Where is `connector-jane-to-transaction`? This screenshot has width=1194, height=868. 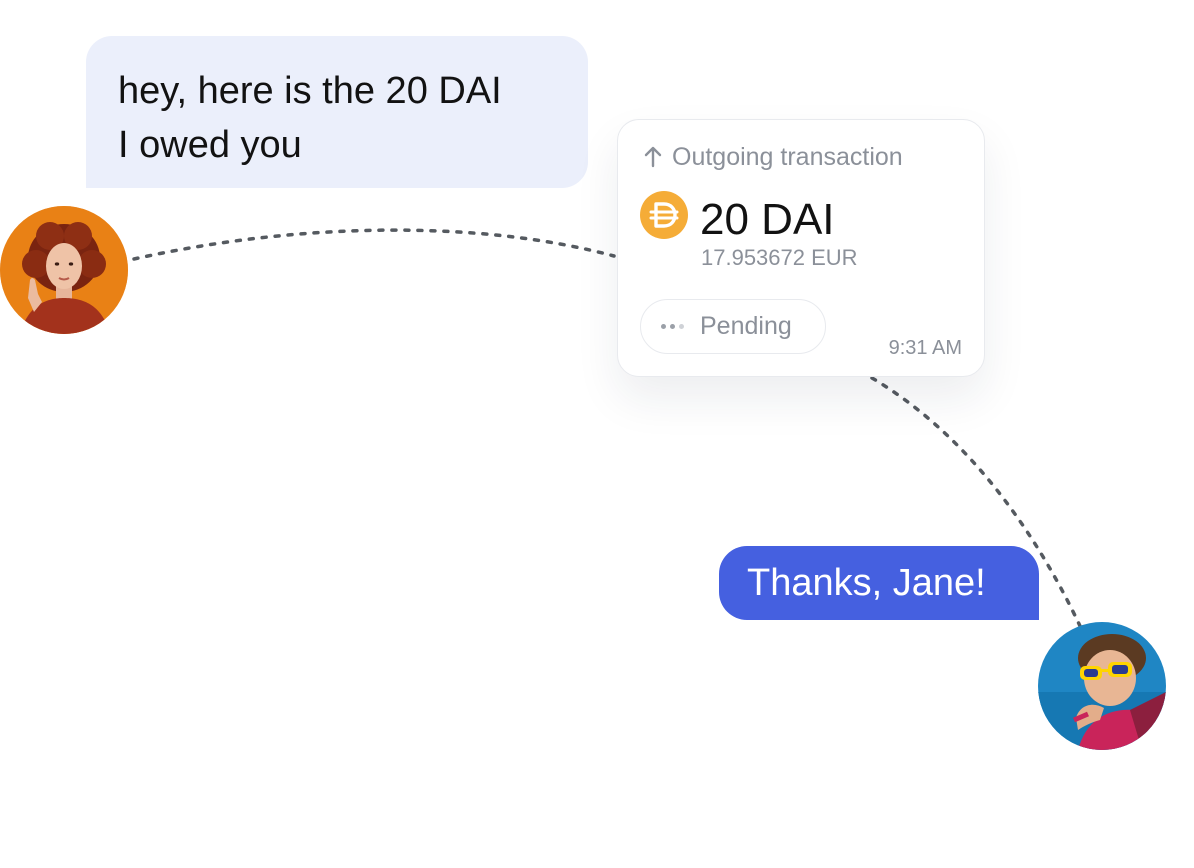
connector-jane-to-transaction is located at coordinates (374, 244).